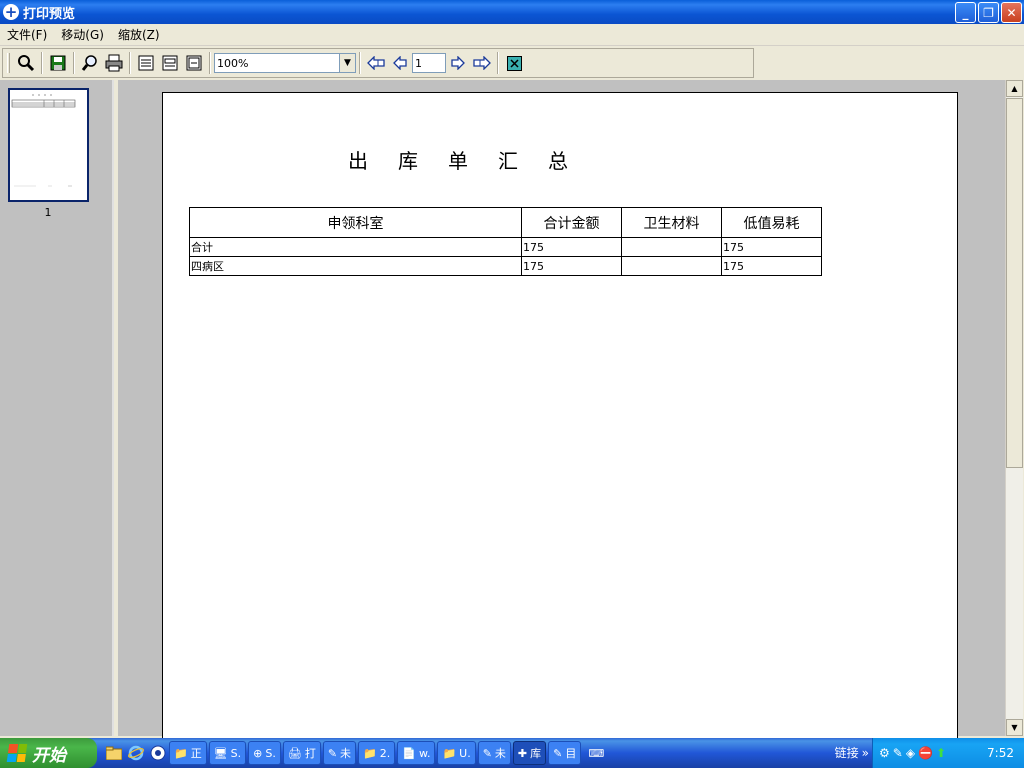  Describe the element at coordinates (27, 34) in the screenshot. I see `menu-file: 文件(F)` at that location.